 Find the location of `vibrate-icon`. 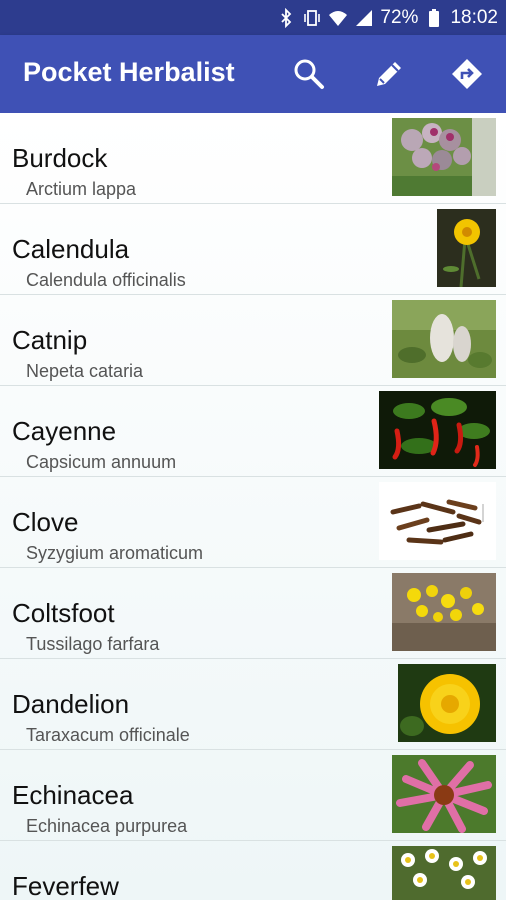

vibrate-icon is located at coordinates (312, 18).